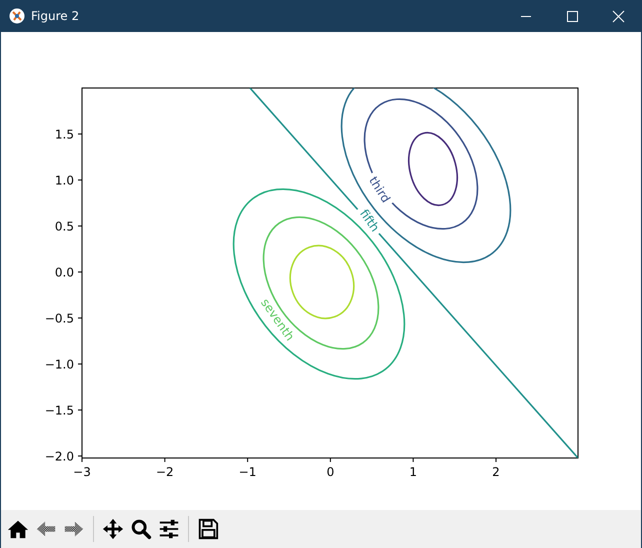 The width and height of the screenshot is (642, 548). I want to click on tick-label: −2.0, so click(59, 457).